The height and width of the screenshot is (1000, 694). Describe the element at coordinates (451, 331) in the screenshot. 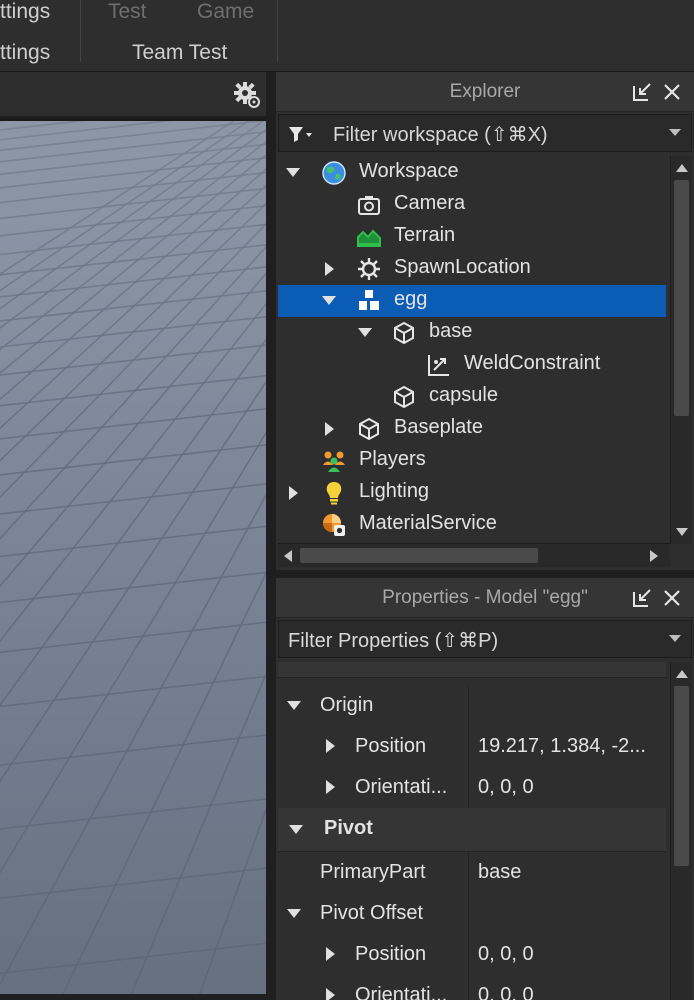

I see `tree-item-label: base` at that location.